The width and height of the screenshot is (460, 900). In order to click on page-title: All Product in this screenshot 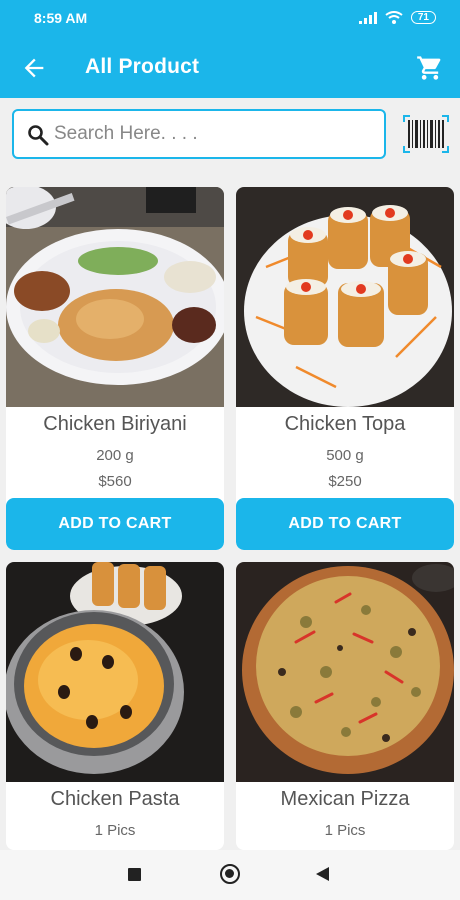, I will do `click(142, 66)`.